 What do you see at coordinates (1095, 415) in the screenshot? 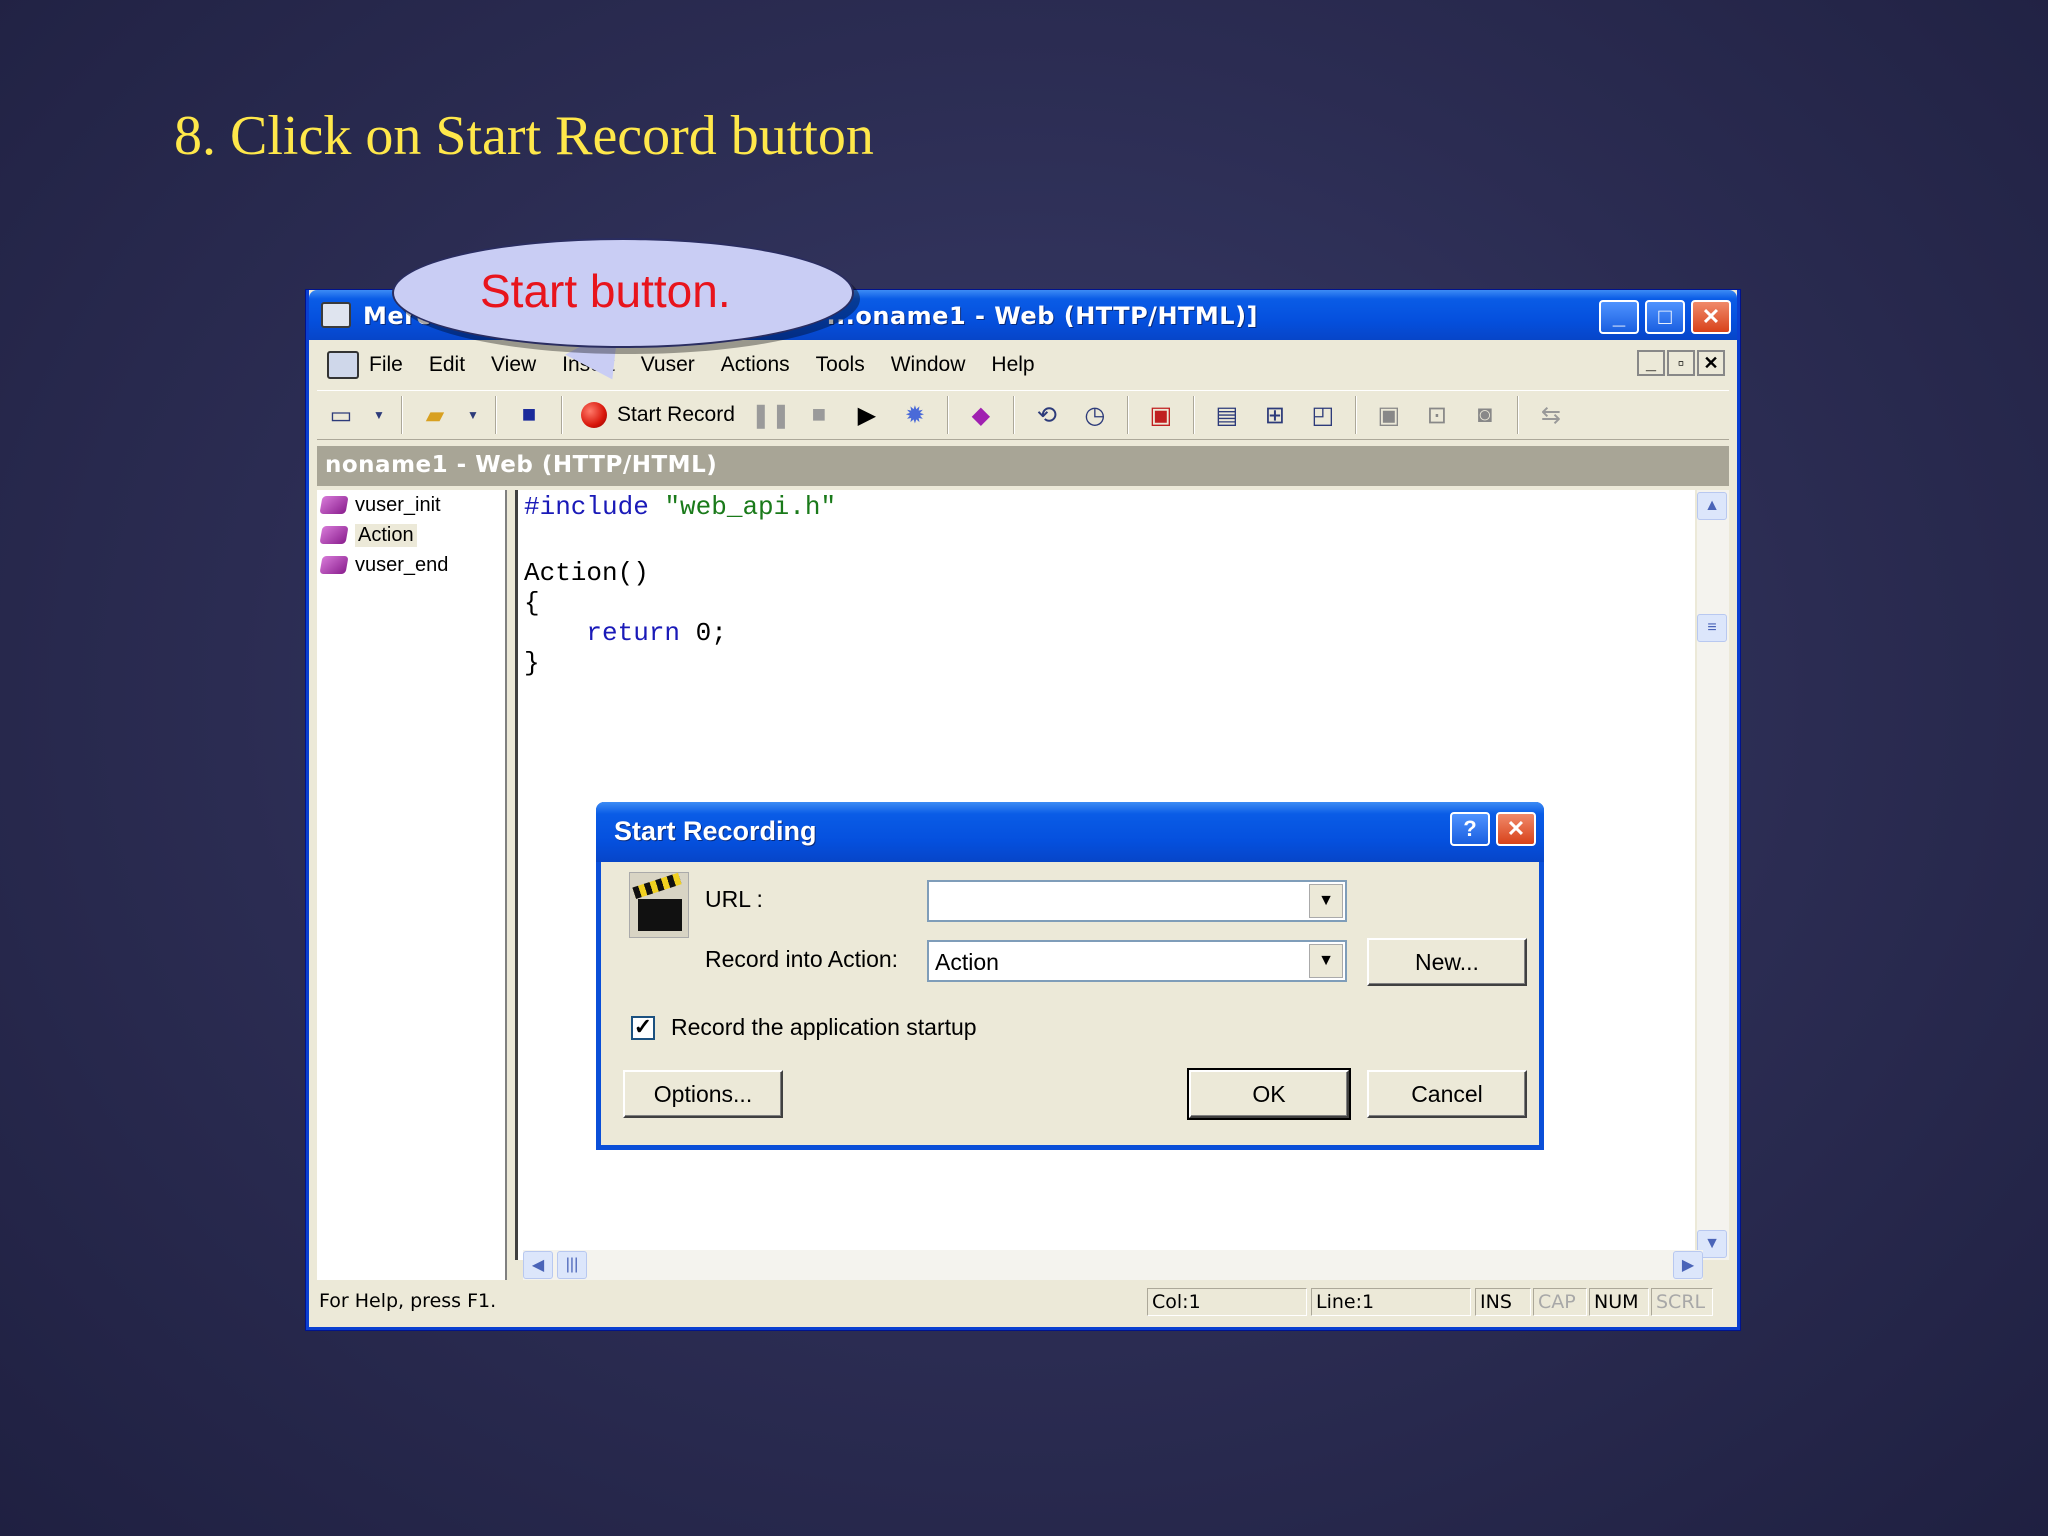
I see `transaction-icon: ◷` at bounding box center [1095, 415].